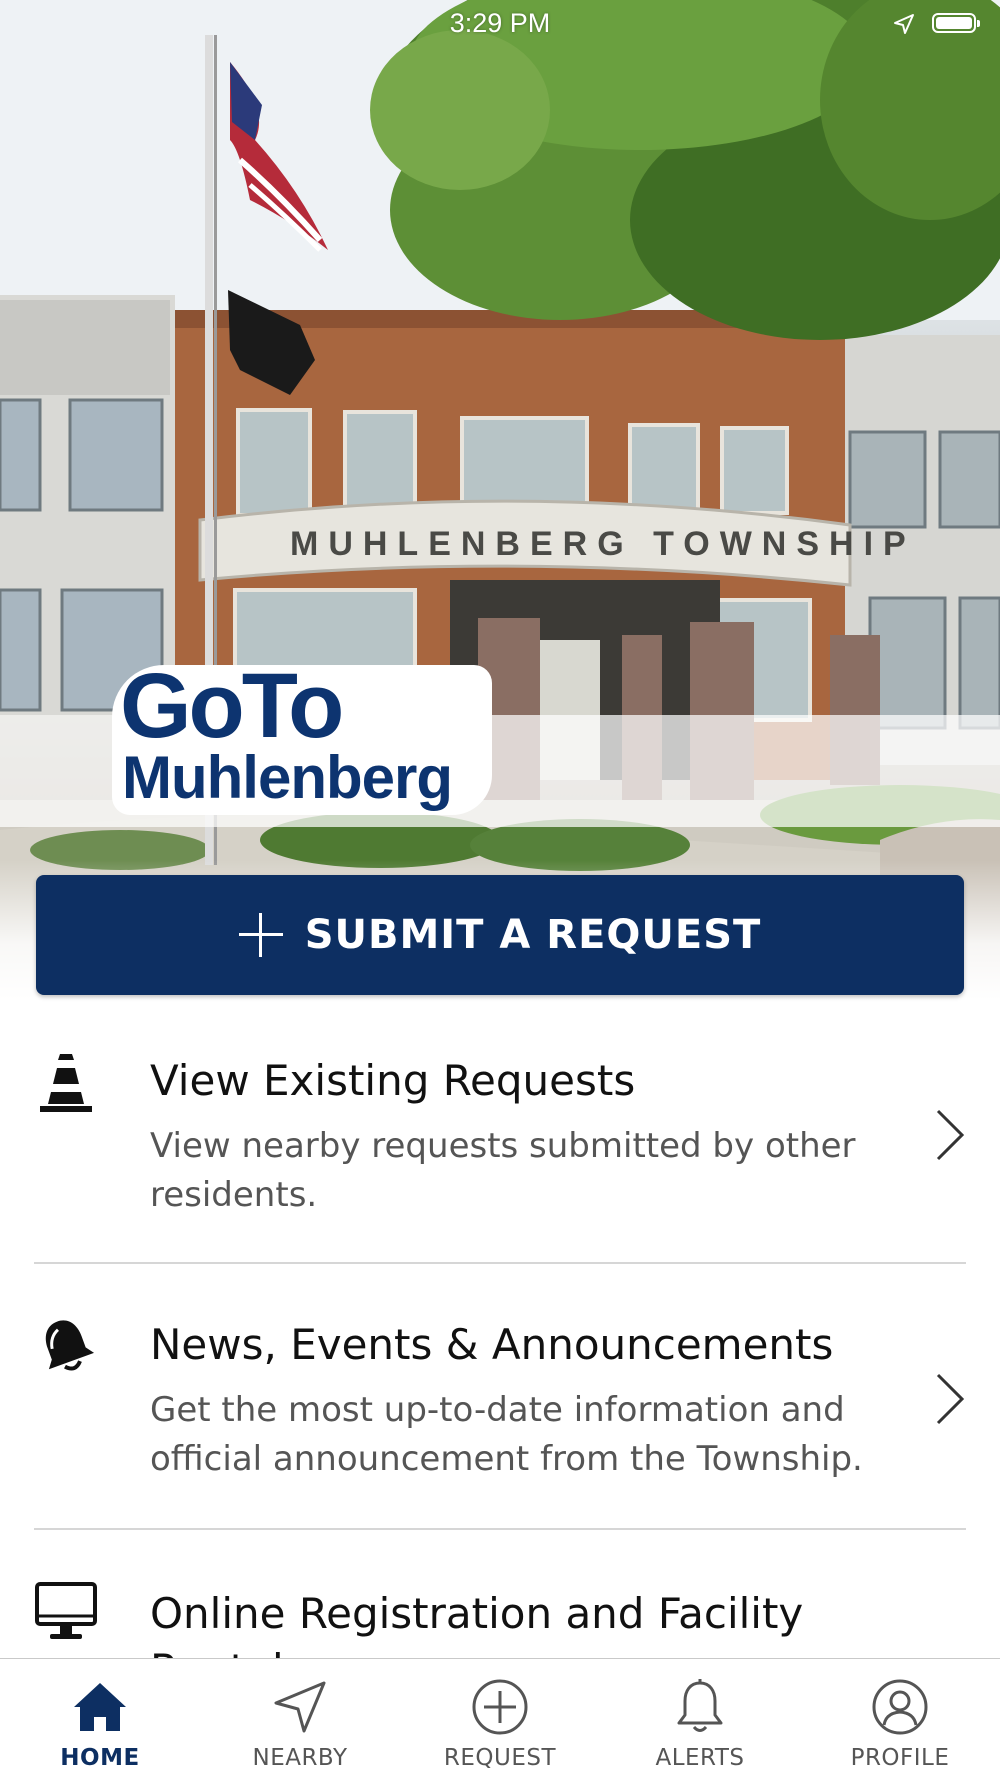  I want to click on item-title: View Existing Requests, so click(393, 1080).